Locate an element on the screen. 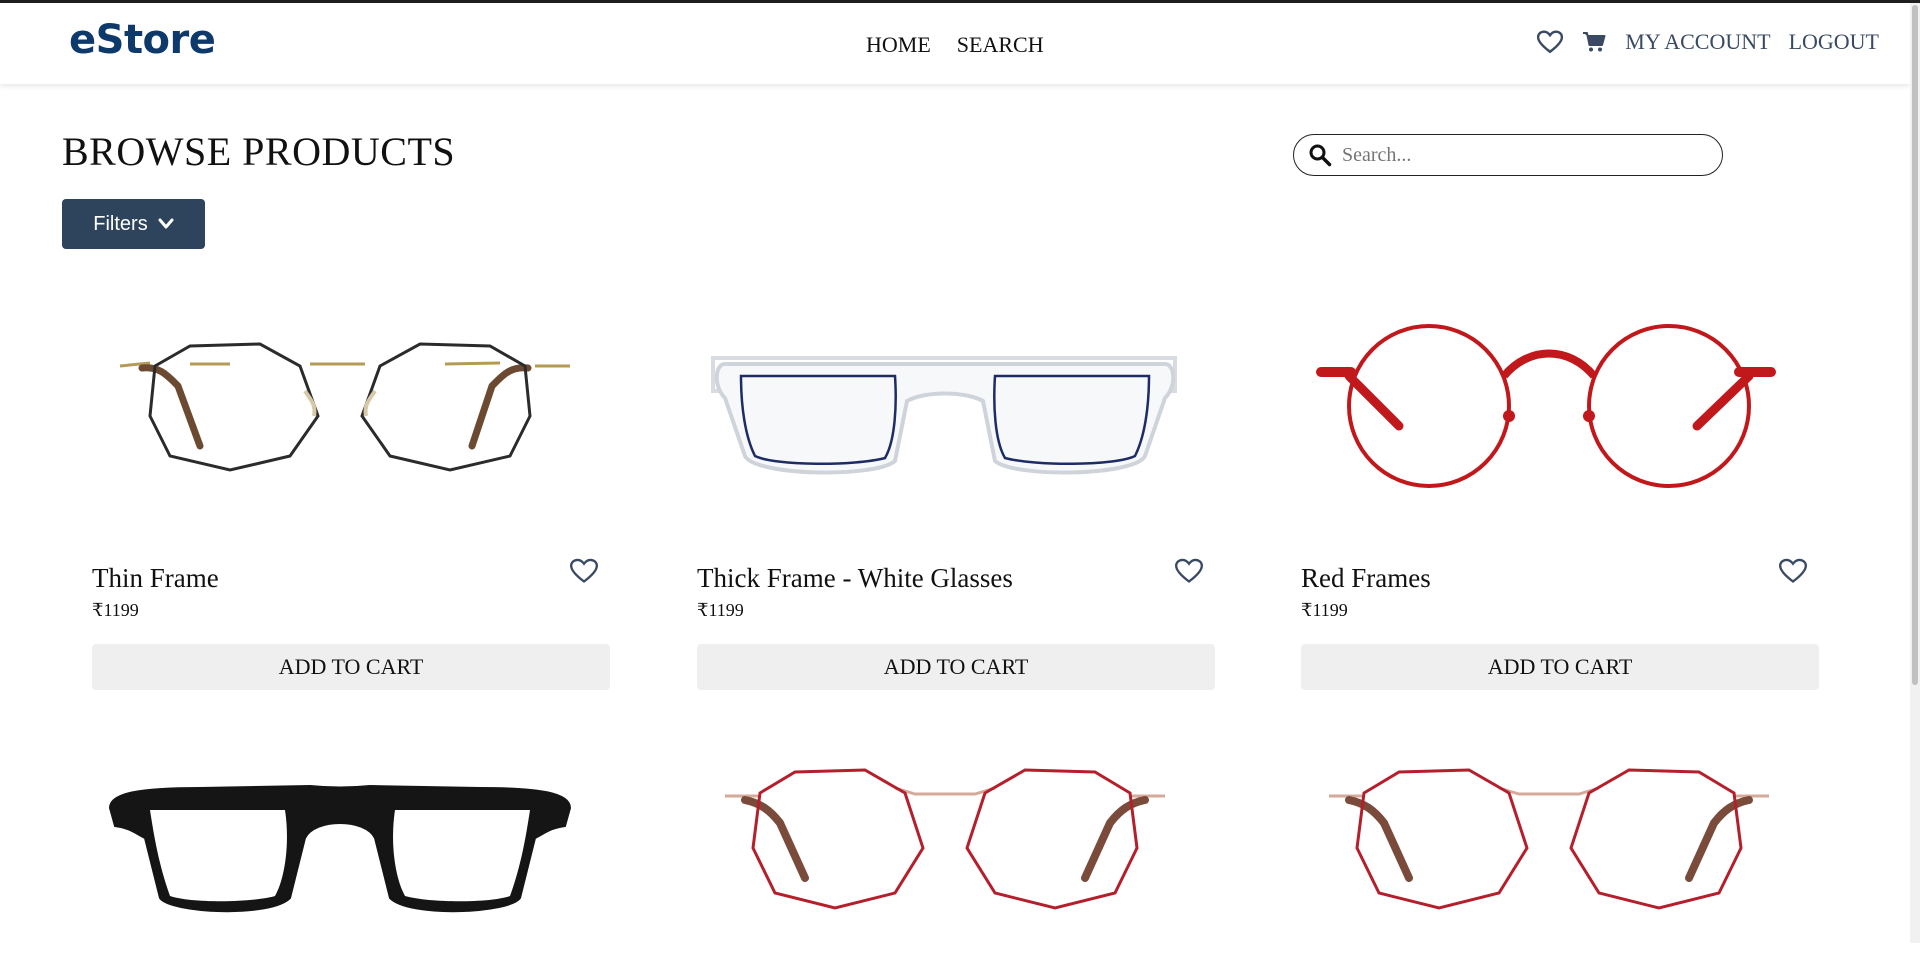 This screenshot has height=980, width=1920. main-nav: HOME SEARCH is located at coordinates (955, 45).